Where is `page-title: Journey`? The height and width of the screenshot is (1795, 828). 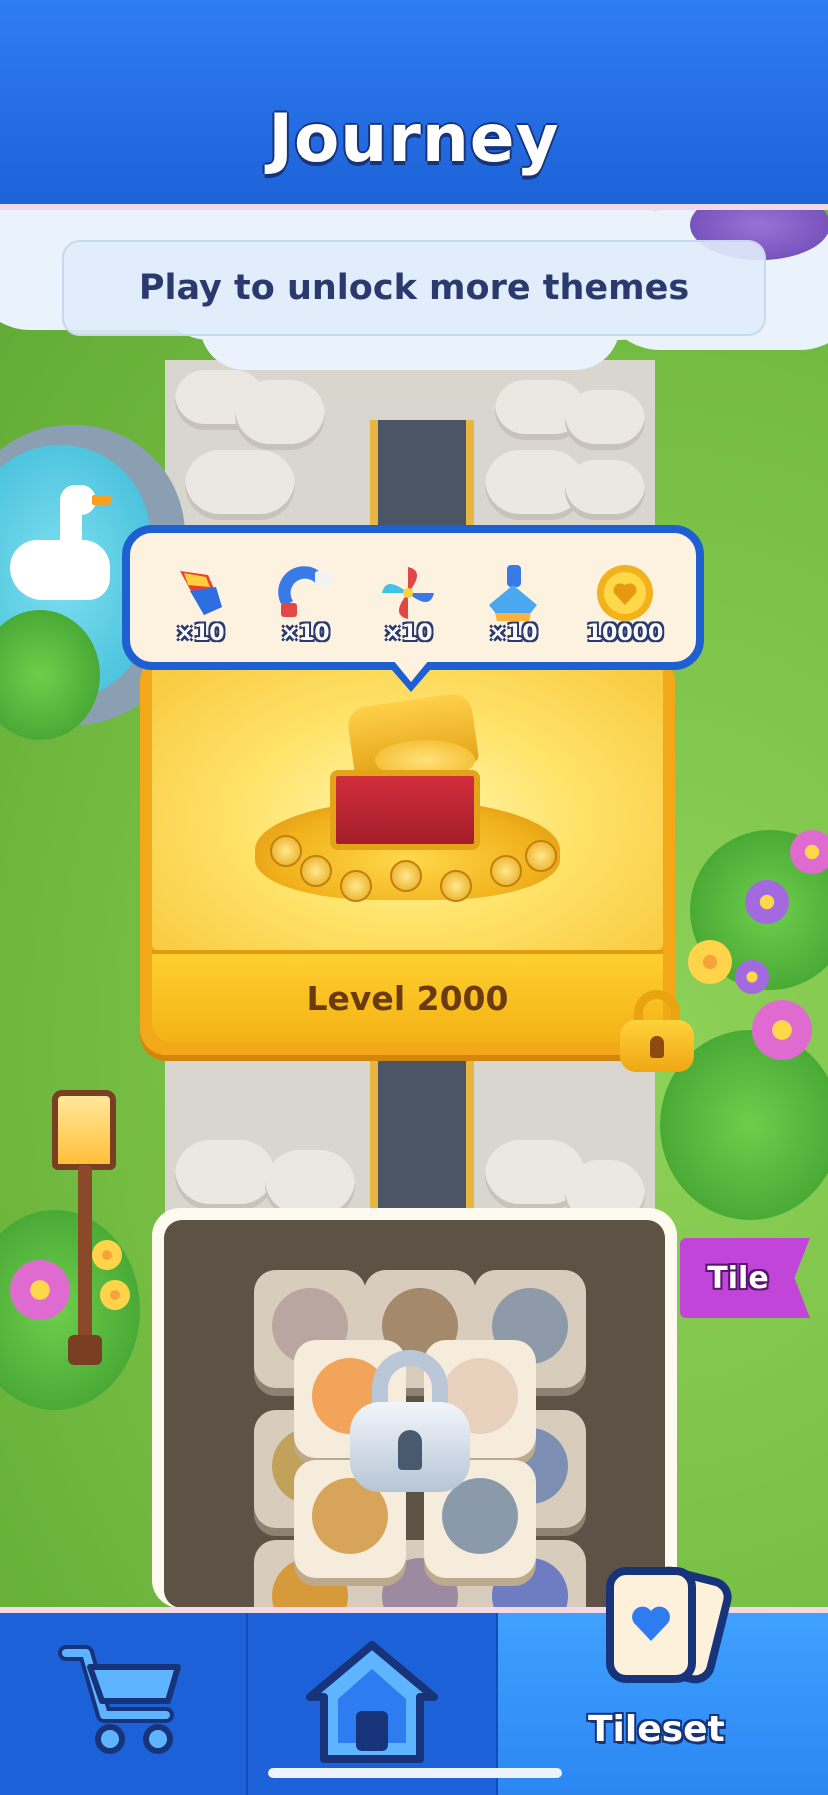
page-title: Journey is located at coordinates (414, 138).